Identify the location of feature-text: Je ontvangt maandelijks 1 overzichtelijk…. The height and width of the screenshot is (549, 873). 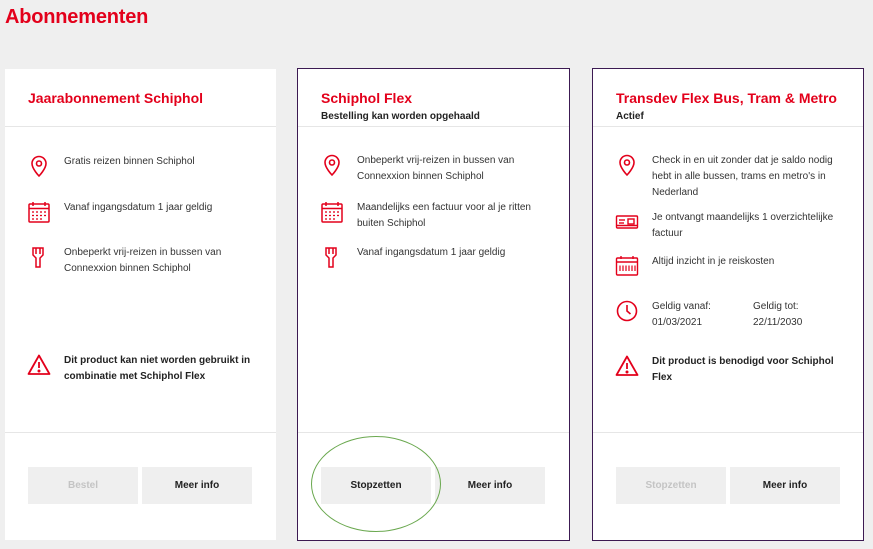
(743, 225).